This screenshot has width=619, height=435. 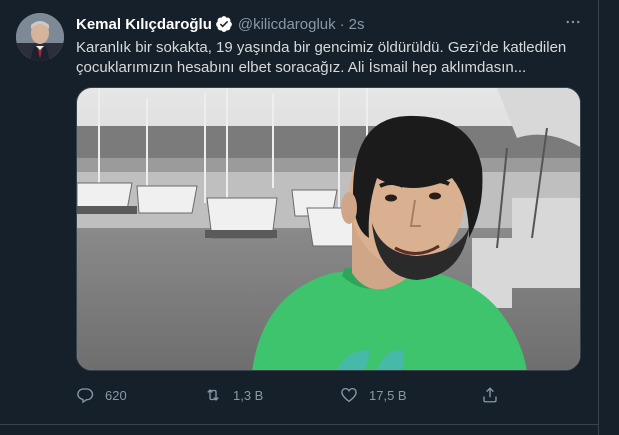 I want to click on like-action: 17,5 B, so click(x=373, y=395).